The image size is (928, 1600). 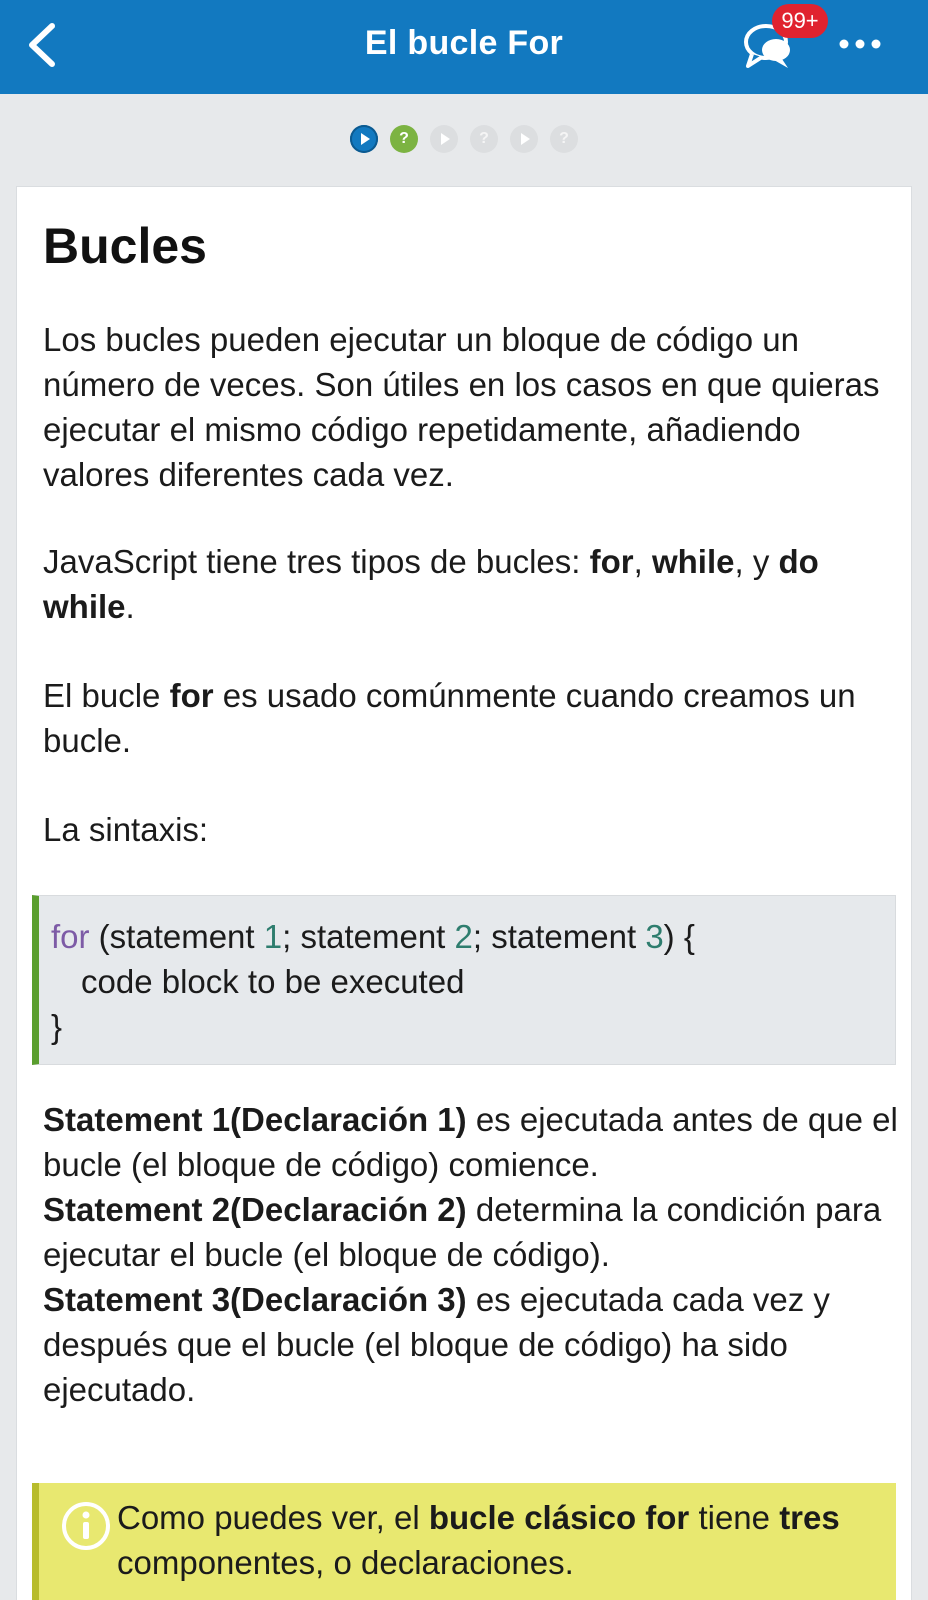 I want to click on info-icon, so click(x=86, y=1526).